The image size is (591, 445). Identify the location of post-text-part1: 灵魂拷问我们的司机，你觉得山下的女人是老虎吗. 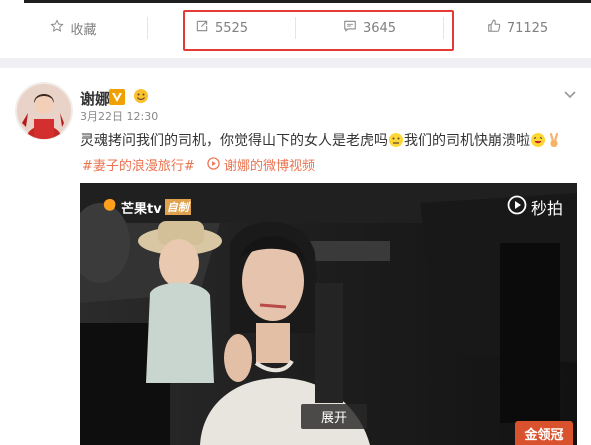
(234, 141).